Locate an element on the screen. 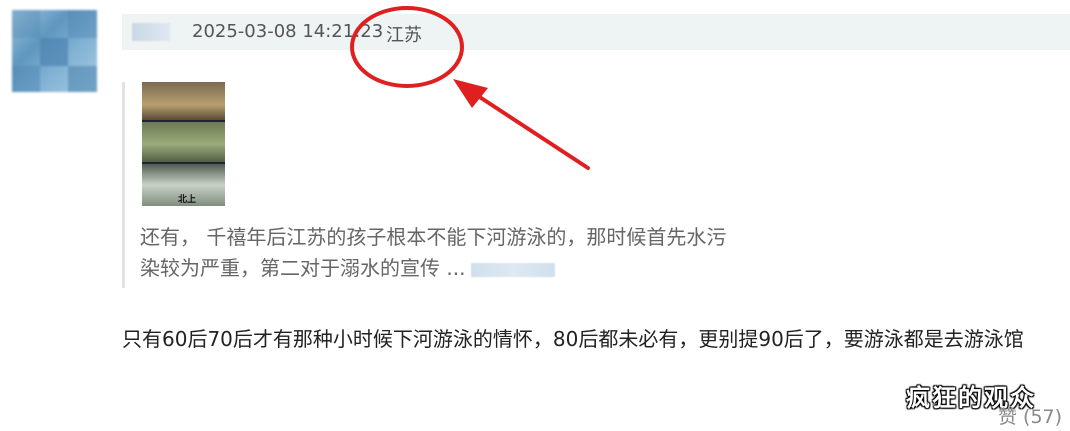  quoted-text-line: 还有， 千禧年后江苏的孩子根本不能下河游泳的，那时候首先水污 is located at coordinates (433, 237).